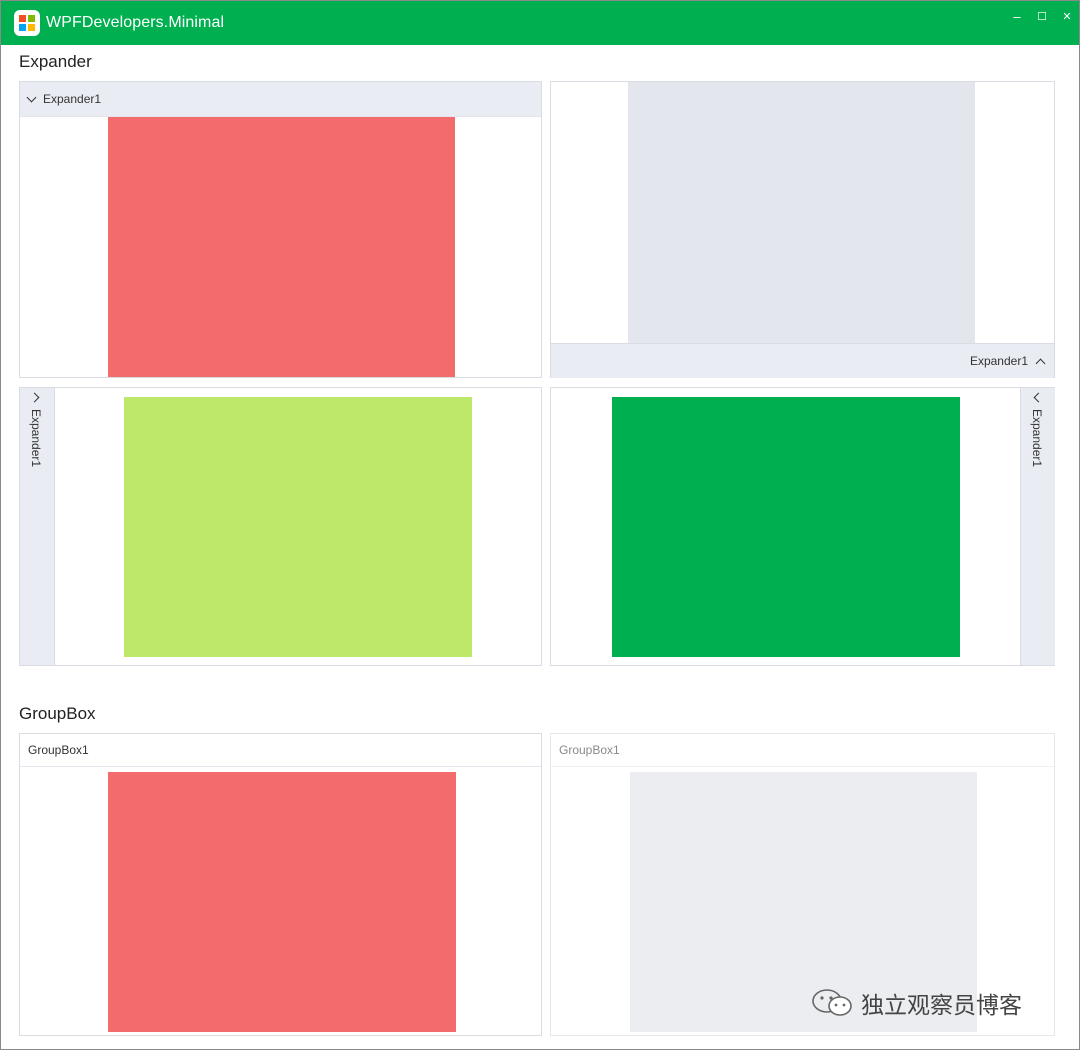 This screenshot has width=1080, height=1050. What do you see at coordinates (802, 750) in the screenshot?
I see `groupbox-disabled-header: GroupBox1` at bounding box center [802, 750].